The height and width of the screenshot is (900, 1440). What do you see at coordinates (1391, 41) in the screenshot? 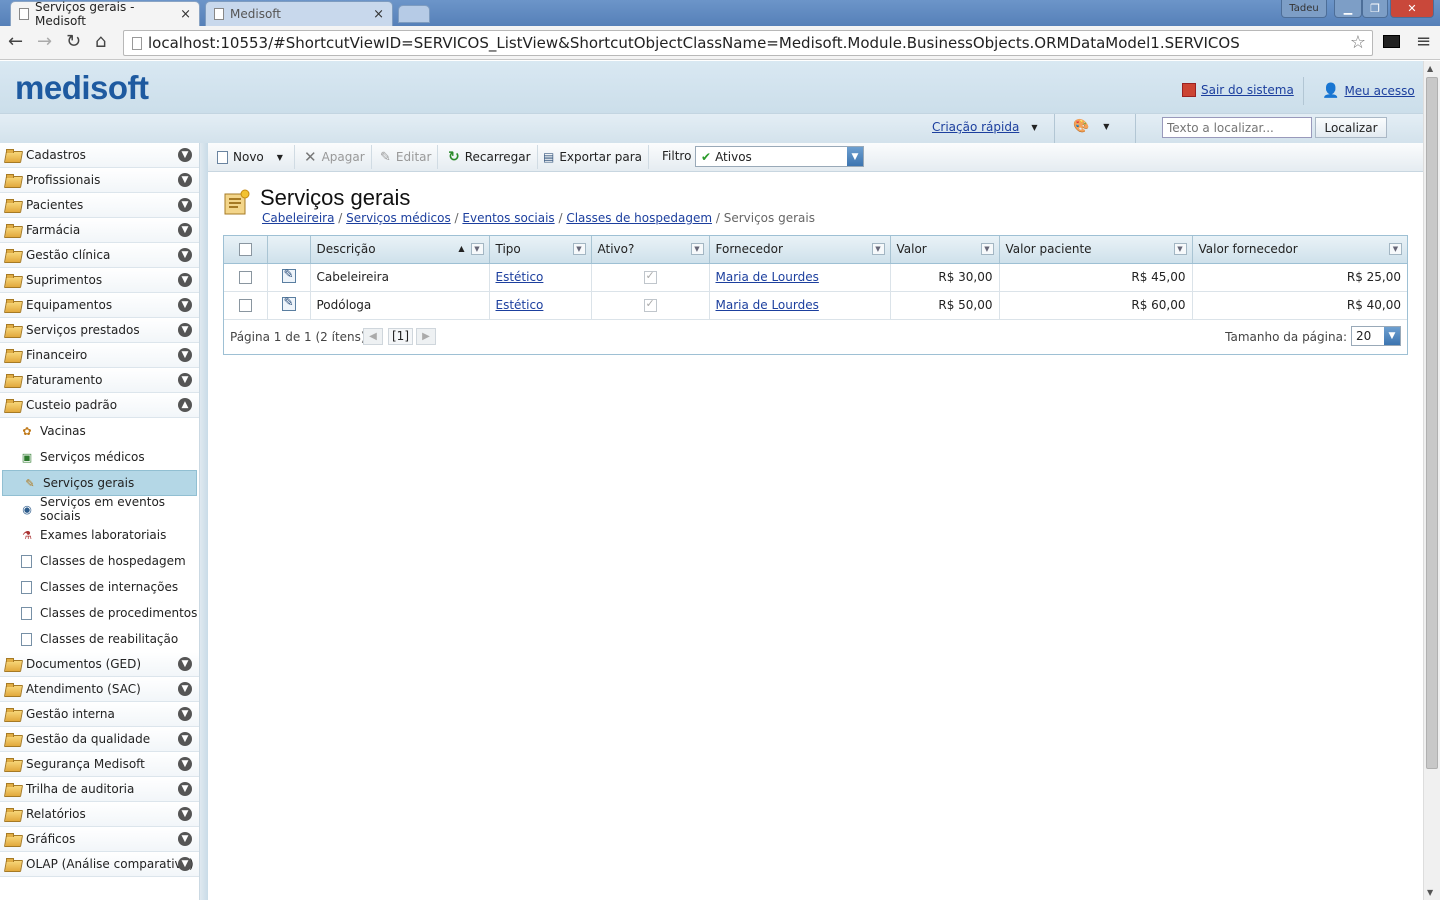
I see `extension-icon` at bounding box center [1391, 41].